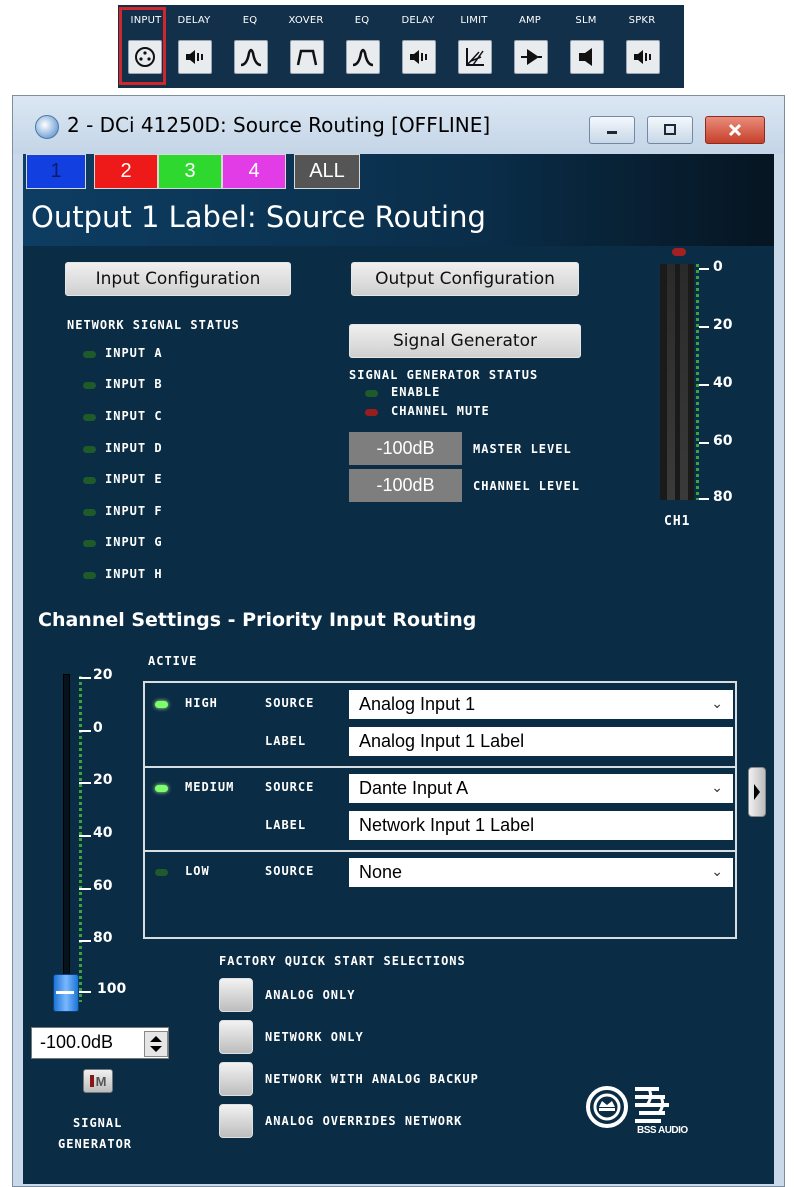  Describe the element at coordinates (236, 1121) in the screenshot. I see `analog-overrides-network-button` at that location.